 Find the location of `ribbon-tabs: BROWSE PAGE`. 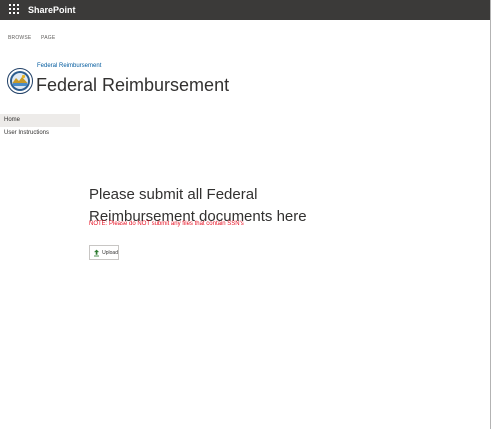

ribbon-tabs: BROWSE PAGE is located at coordinates (35, 38).